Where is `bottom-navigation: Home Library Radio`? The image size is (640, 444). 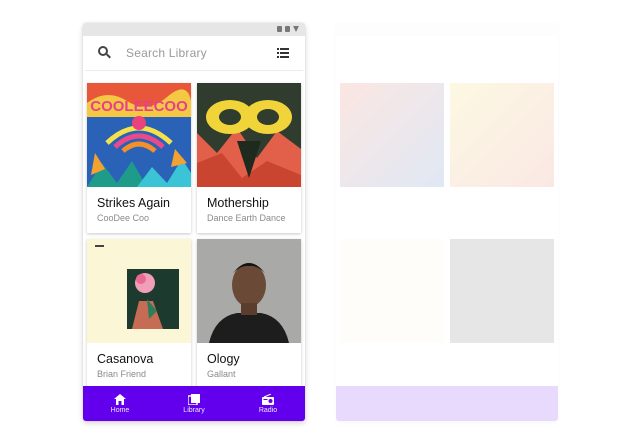 bottom-navigation: Home Library Radio is located at coordinates (194, 403).